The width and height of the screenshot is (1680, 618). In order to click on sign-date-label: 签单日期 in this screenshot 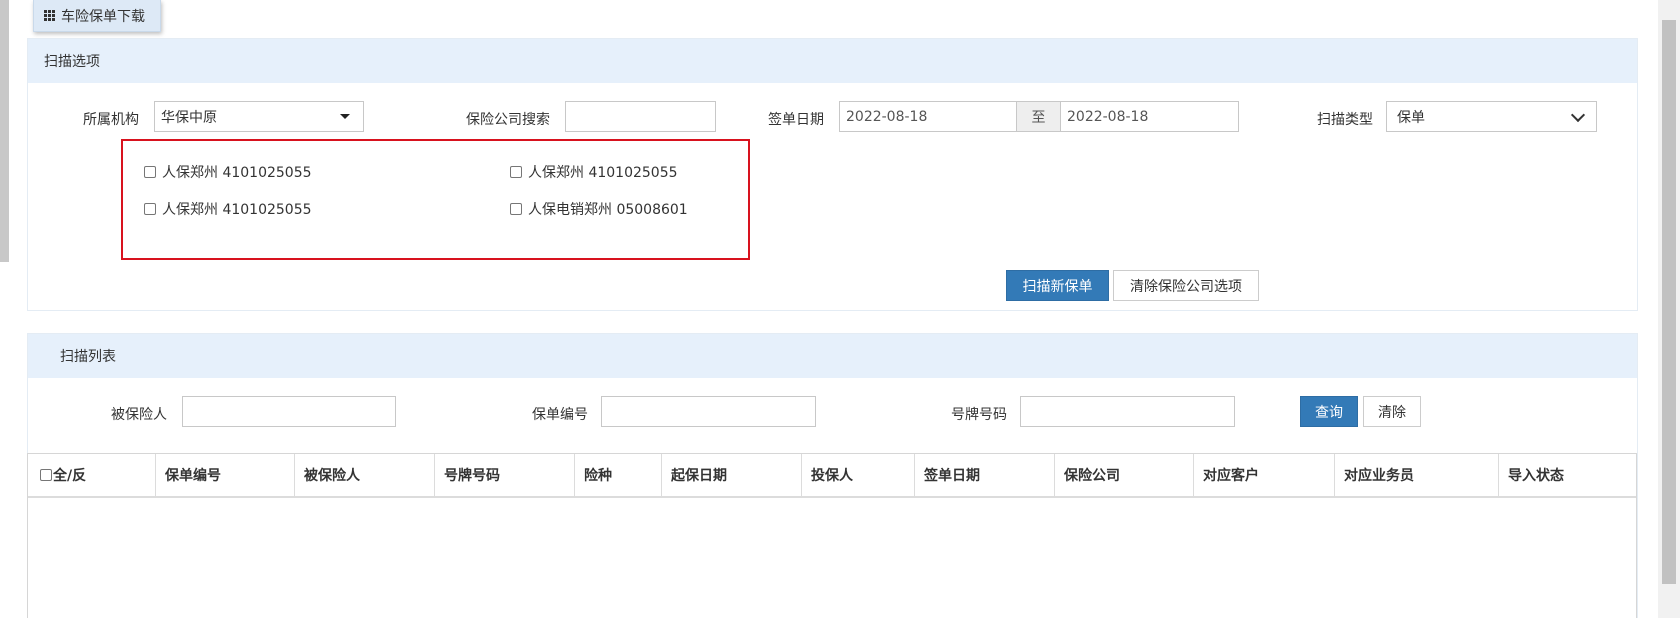, I will do `click(796, 120)`.